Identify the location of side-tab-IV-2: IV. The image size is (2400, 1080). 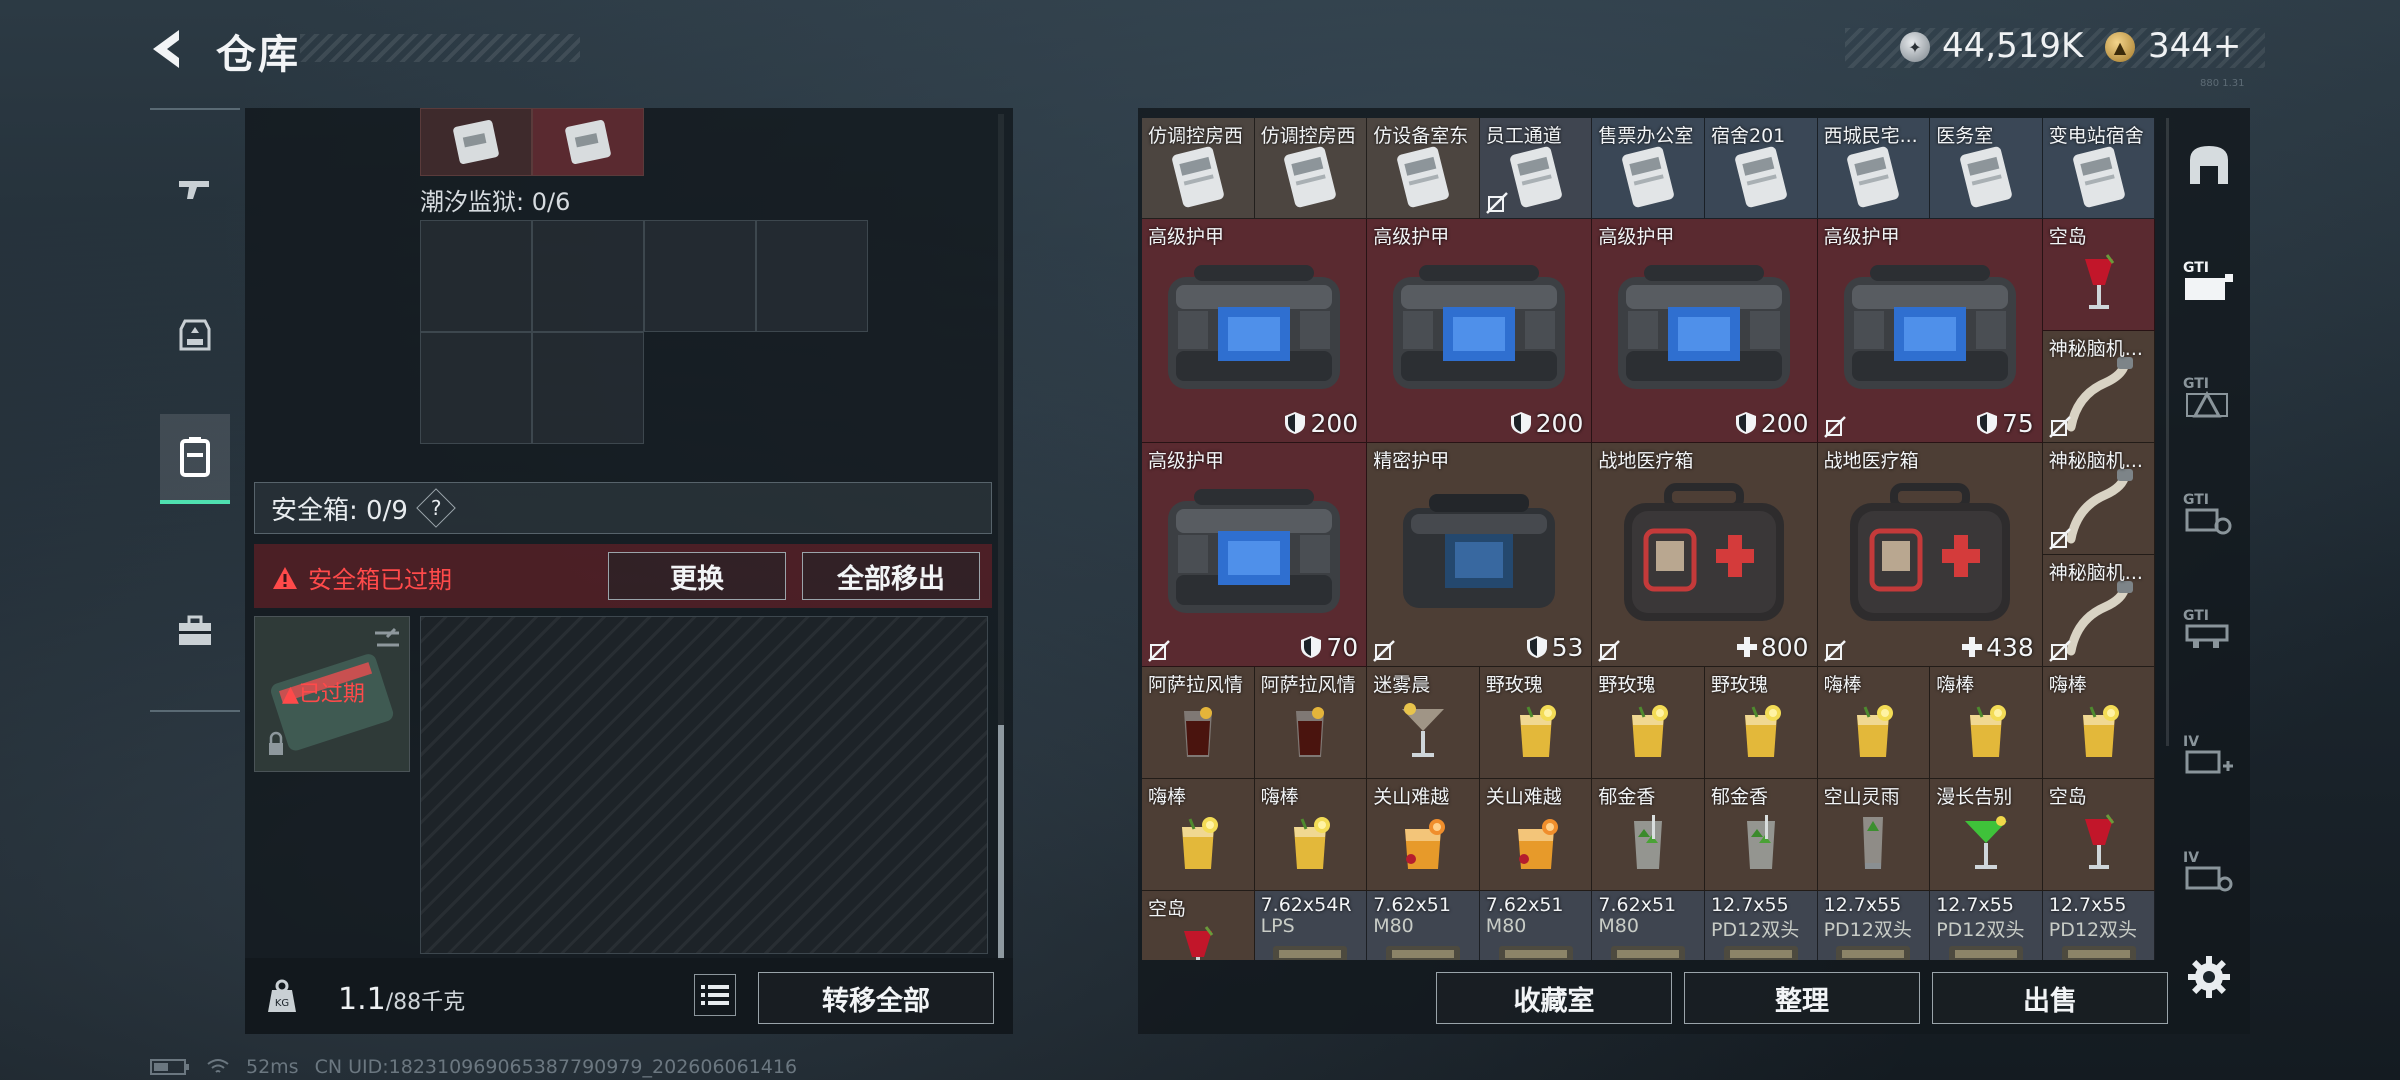
(2209, 873).